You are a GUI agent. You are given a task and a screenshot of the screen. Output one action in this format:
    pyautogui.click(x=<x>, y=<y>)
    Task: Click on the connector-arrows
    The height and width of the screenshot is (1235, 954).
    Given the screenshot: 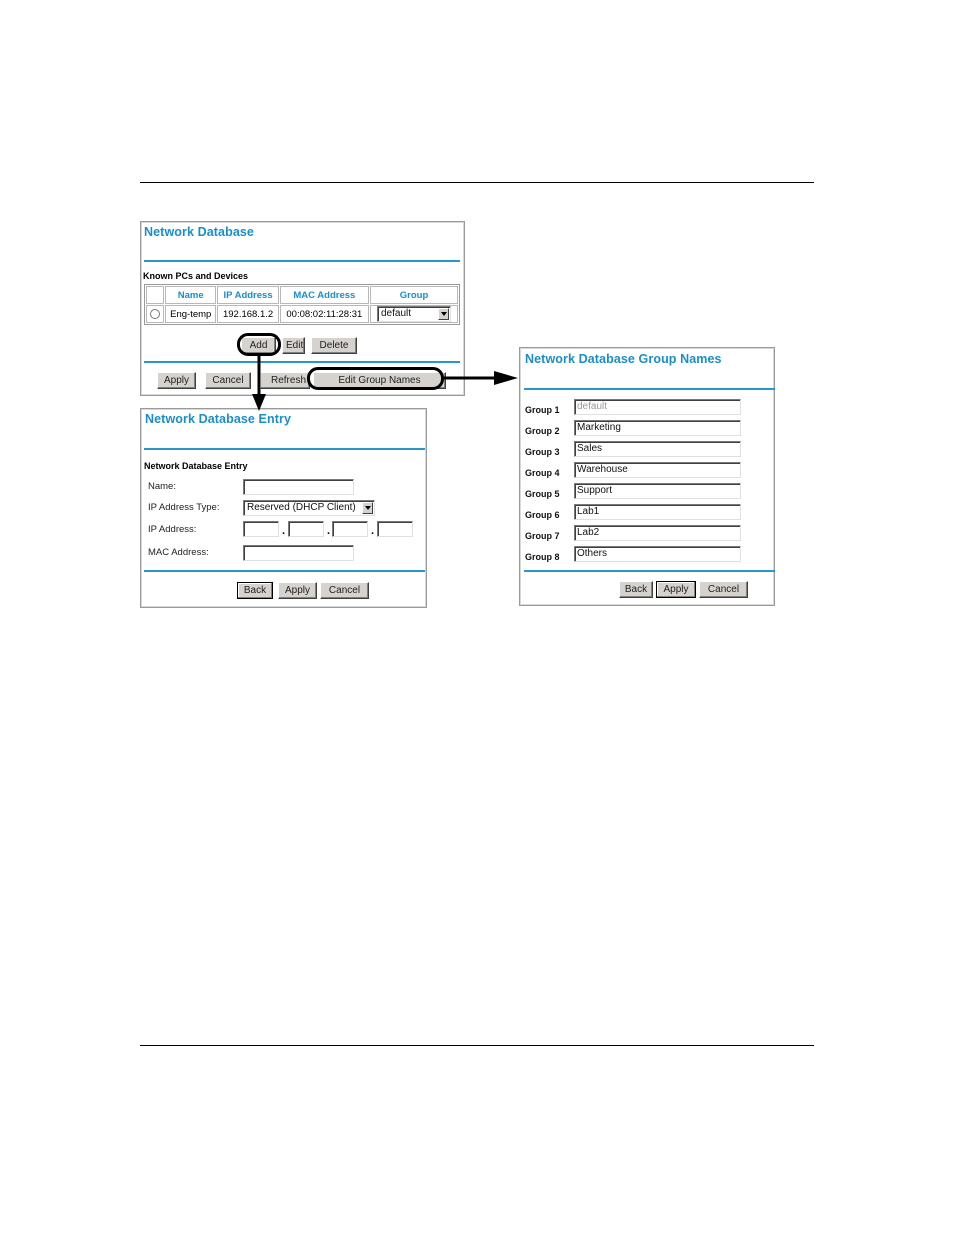 What is the action you would take?
    pyautogui.click(x=385, y=383)
    